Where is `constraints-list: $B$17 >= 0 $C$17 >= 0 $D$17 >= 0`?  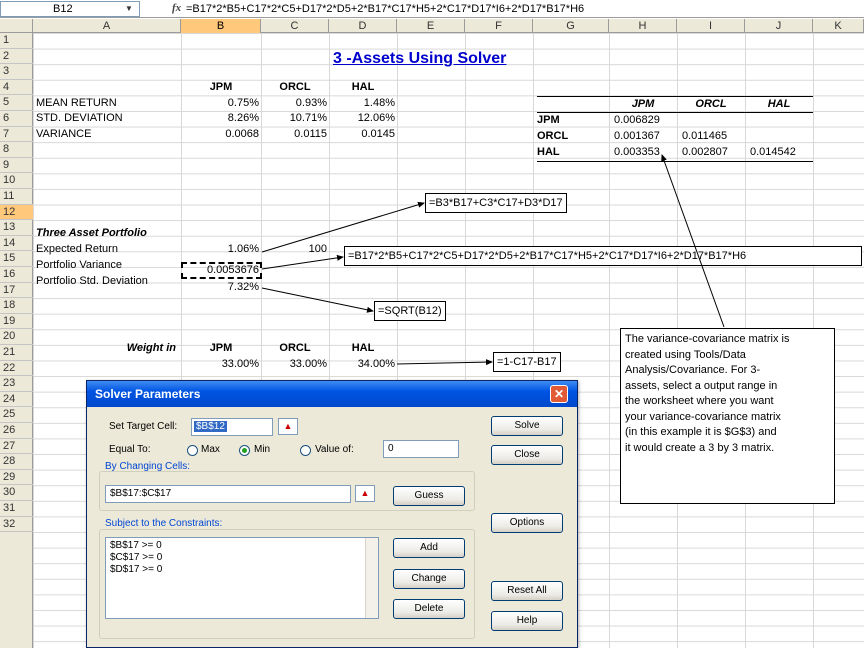
constraints-list: $B$17 >= 0 $C$17 >= 0 $D$17 >= 0 is located at coordinates (242, 578).